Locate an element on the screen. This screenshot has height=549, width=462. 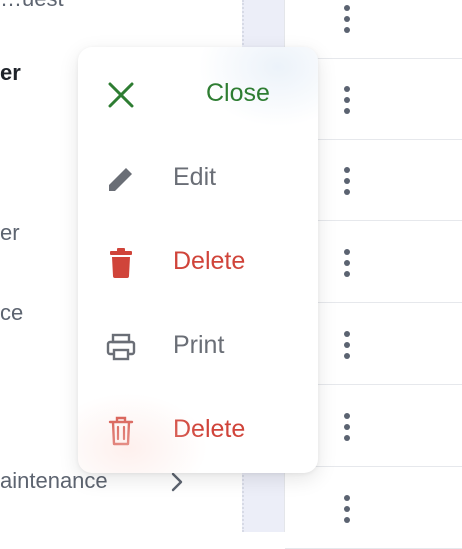
trash-icon is located at coordinates (121, 263).